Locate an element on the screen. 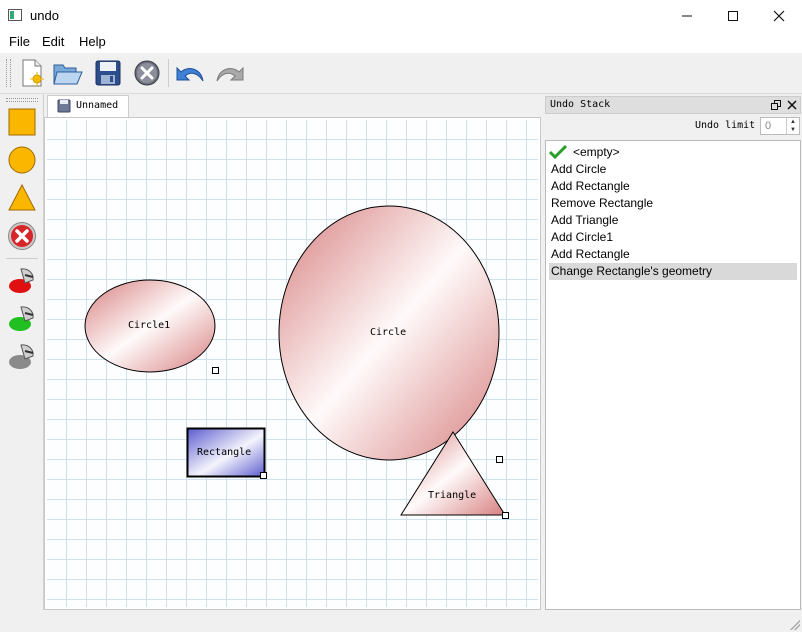  new-document-button is located at coordinates (31, 73).